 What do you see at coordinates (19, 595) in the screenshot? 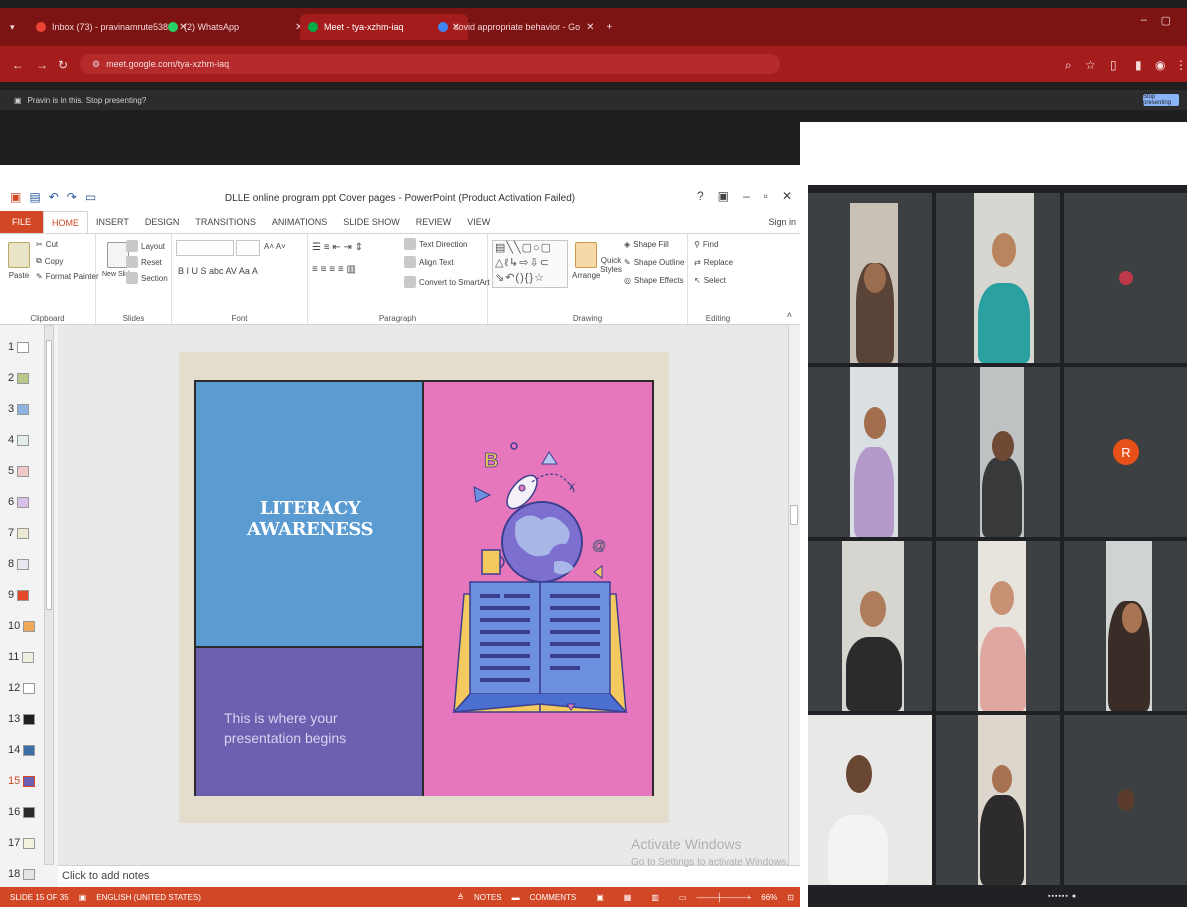
I see `slide-thumb: 9` at bounding box center [19, 595].